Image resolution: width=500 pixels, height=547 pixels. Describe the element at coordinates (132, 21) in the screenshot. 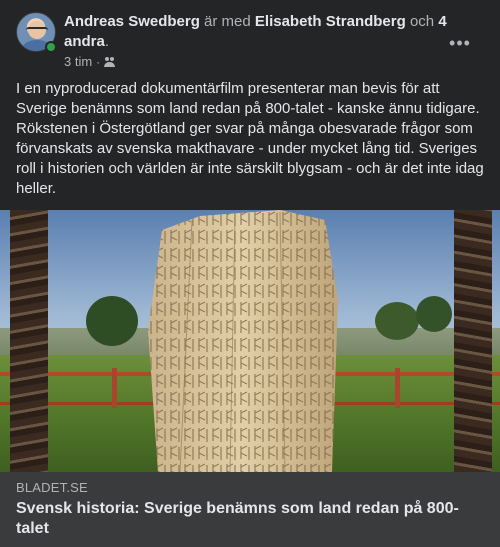

I see `author-name: Andreas Swedberg` at that location.